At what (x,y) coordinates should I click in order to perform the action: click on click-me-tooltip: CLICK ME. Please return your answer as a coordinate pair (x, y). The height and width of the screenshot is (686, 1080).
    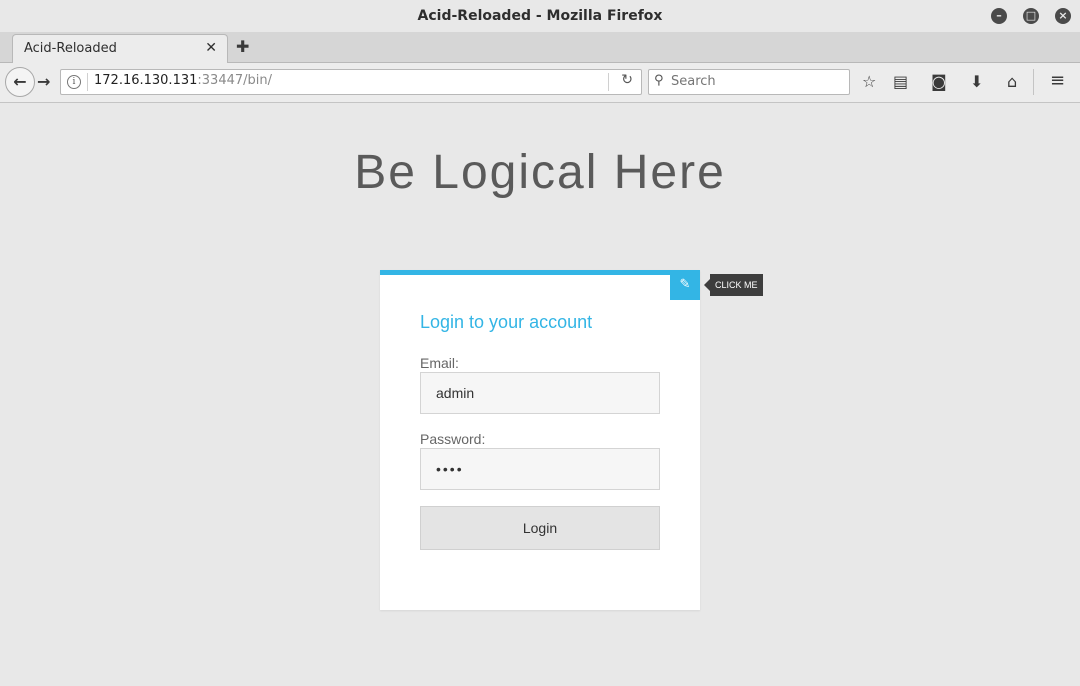
    Looking at the image, I should click on (733, 285).